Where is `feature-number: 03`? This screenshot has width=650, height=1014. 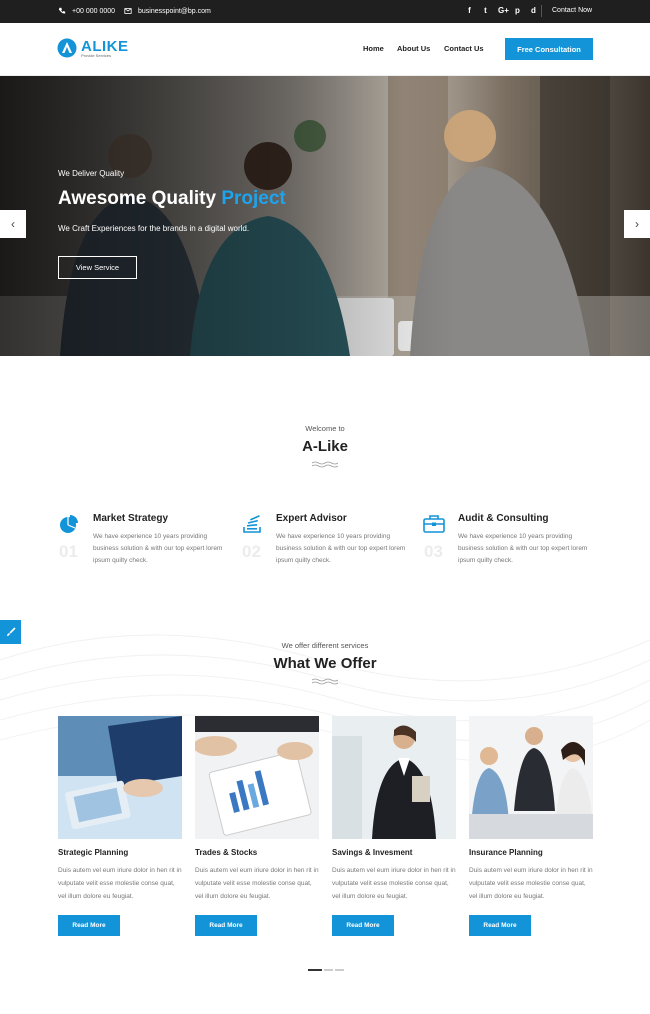 feature-number: 03 is located at coordinates (433, 551).